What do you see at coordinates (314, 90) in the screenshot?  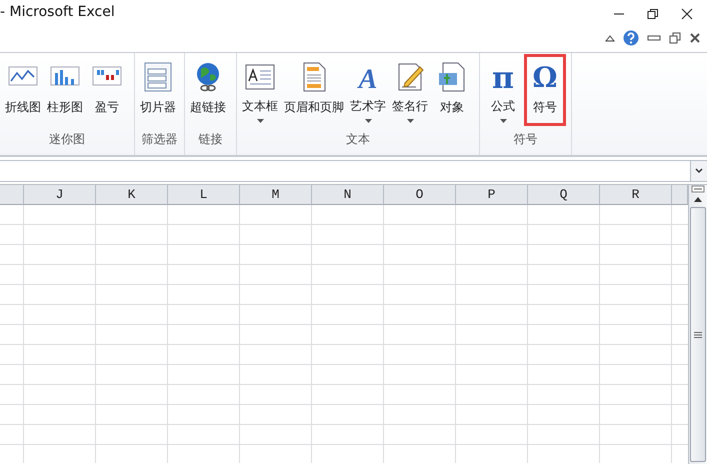 I see `ribbon-button: 页眉和页脚` at bounding box center [314, 90].